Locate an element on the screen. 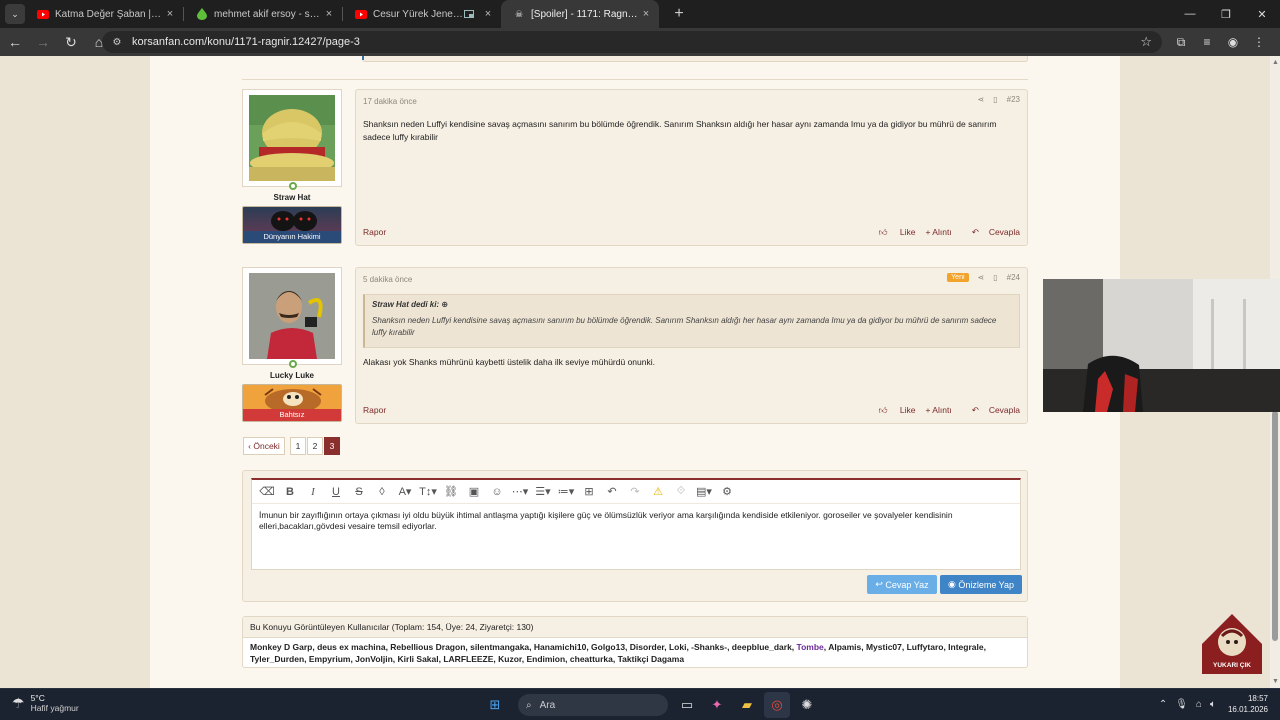  page-1-link: 1 is located at coordinates (298, 446).